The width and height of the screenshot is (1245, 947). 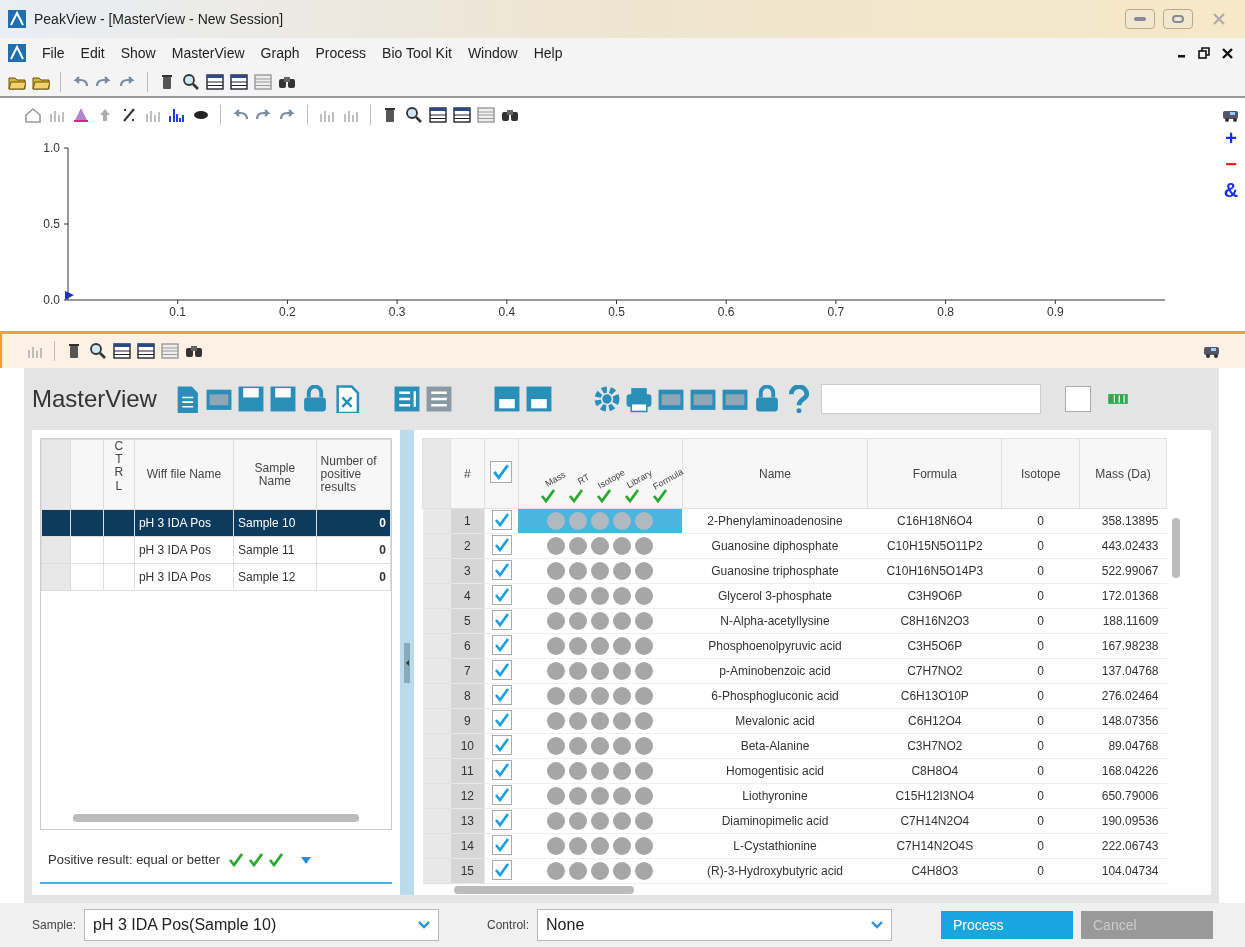 What do you see at coordinates (280, 53) in the screenshot?
I see `menu-item: Graph` at bounding box center [280, 53].